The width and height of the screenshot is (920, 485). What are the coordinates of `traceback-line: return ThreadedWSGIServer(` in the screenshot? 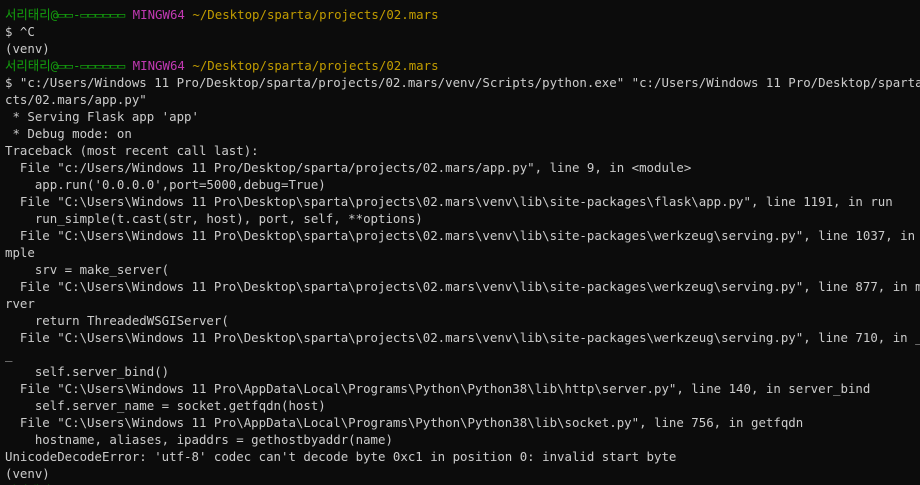 It's located at (117, 320).